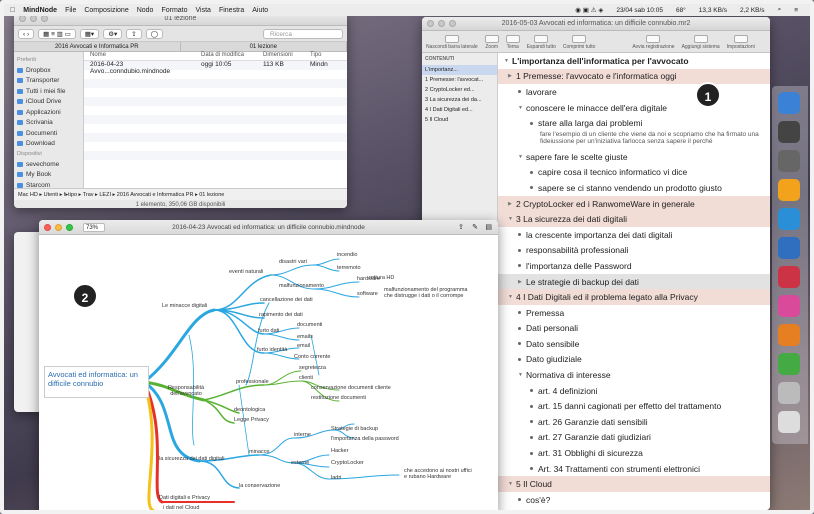 The width and height of the screenshot is (814, 514). Describe the element at coordinates (634, 344) in the screenshot. I see `outline-row: Dato sensibile` at that location.